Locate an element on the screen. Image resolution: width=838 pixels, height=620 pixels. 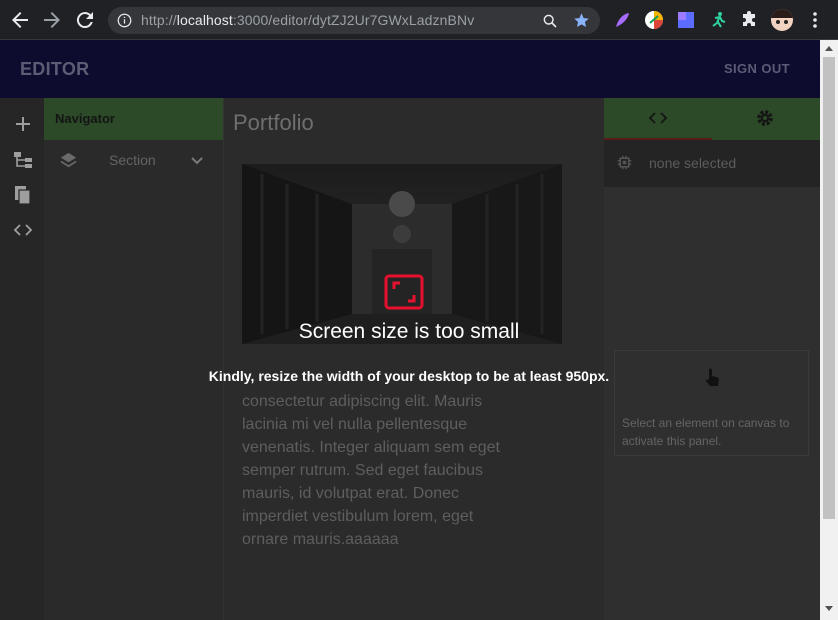
hallway-photo is located at coordinates (402, 254).